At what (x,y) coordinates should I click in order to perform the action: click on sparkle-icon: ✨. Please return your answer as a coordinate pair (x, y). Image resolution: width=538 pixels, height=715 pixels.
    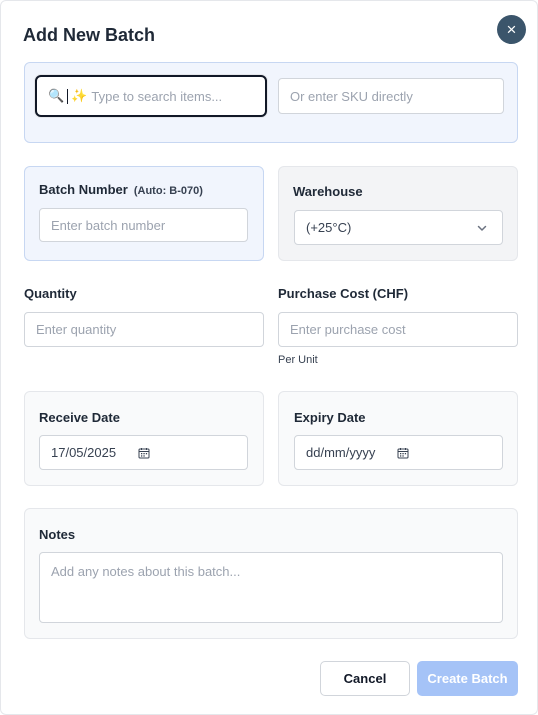
    Looking at the image, I should click on (79, 95).